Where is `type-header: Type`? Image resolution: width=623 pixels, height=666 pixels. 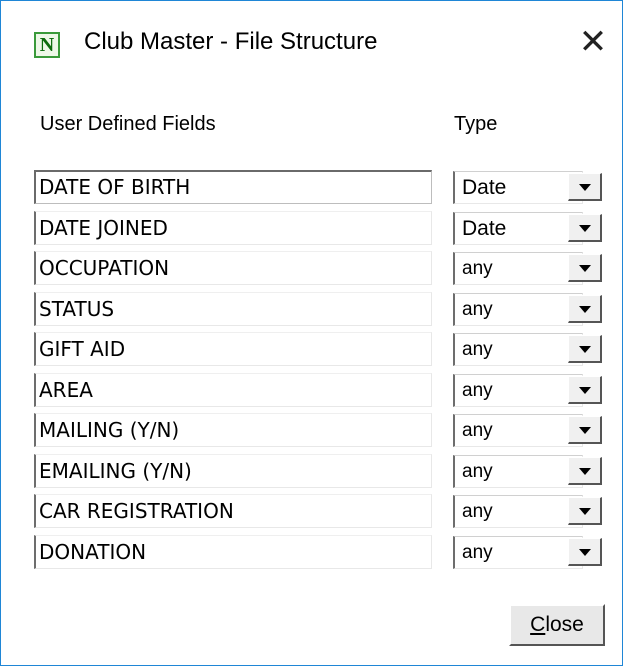 type-header: Type is located at coordinates (476, 124).